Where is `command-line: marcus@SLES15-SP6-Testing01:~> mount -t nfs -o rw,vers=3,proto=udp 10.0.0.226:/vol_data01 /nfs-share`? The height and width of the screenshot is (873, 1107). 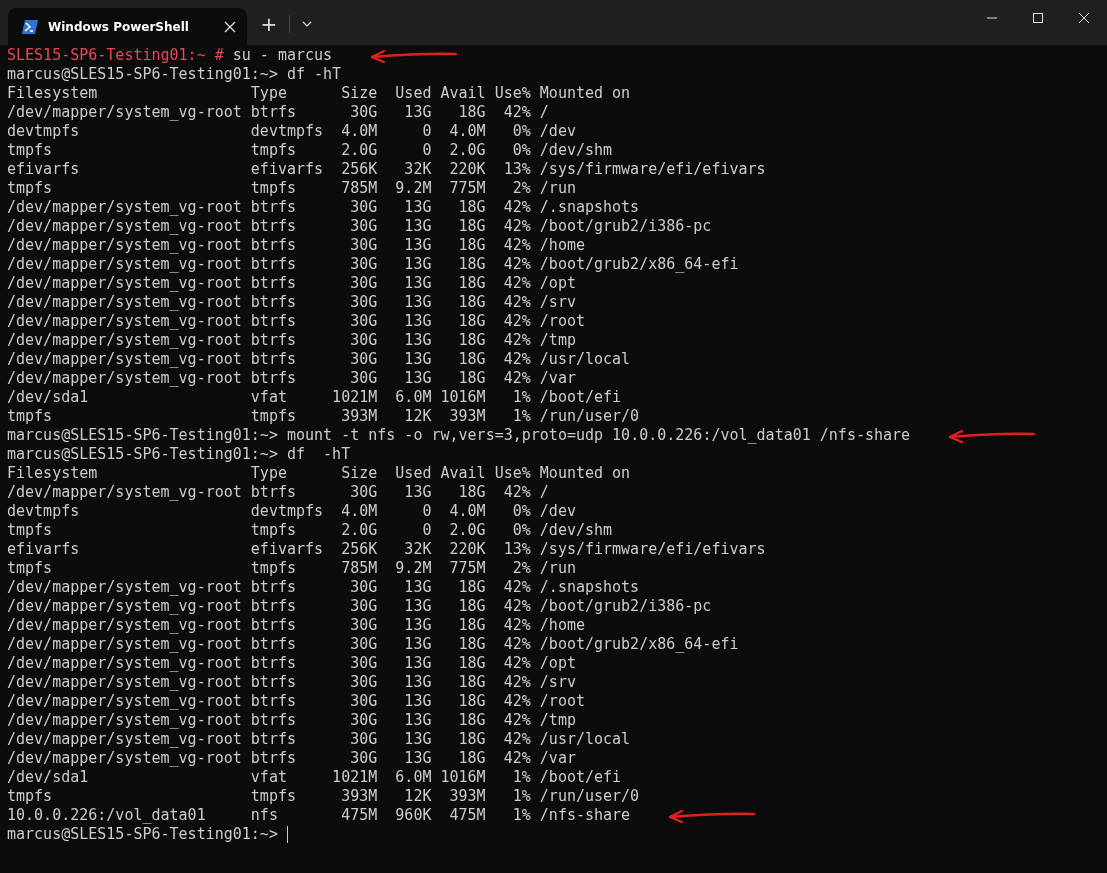
command-line: marcus@SLES15-SP6-Testing01:~> mount -t nfs -o rw,vers=3,proto=udp 10.0.0.226:/vol_data01 /nfs-share is located at coordinates (459, 435).